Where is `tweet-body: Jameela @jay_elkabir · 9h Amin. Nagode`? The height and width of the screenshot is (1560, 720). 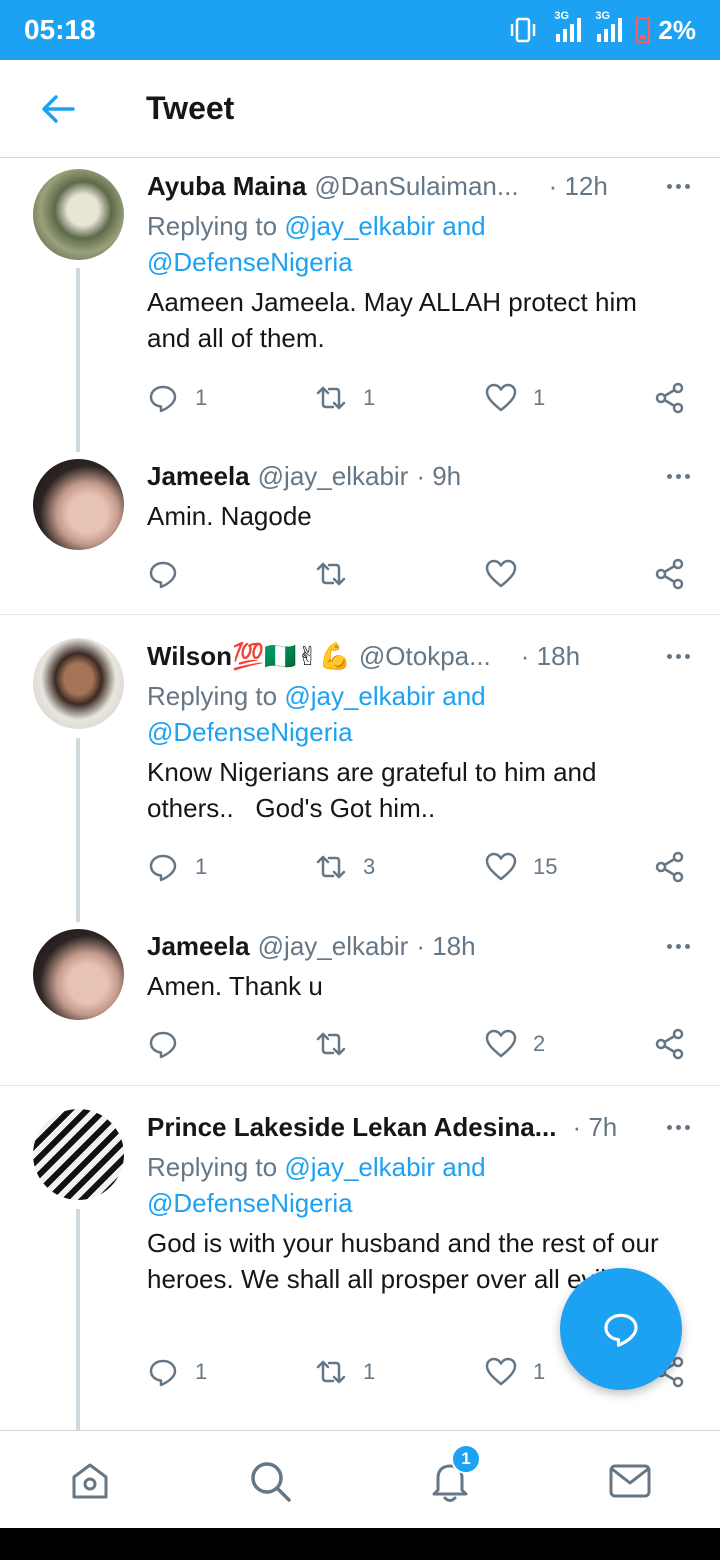 tweet-body: Jameela @jay_elkabir · 9h Amin. Nagode is located at coordinates (418, 496).